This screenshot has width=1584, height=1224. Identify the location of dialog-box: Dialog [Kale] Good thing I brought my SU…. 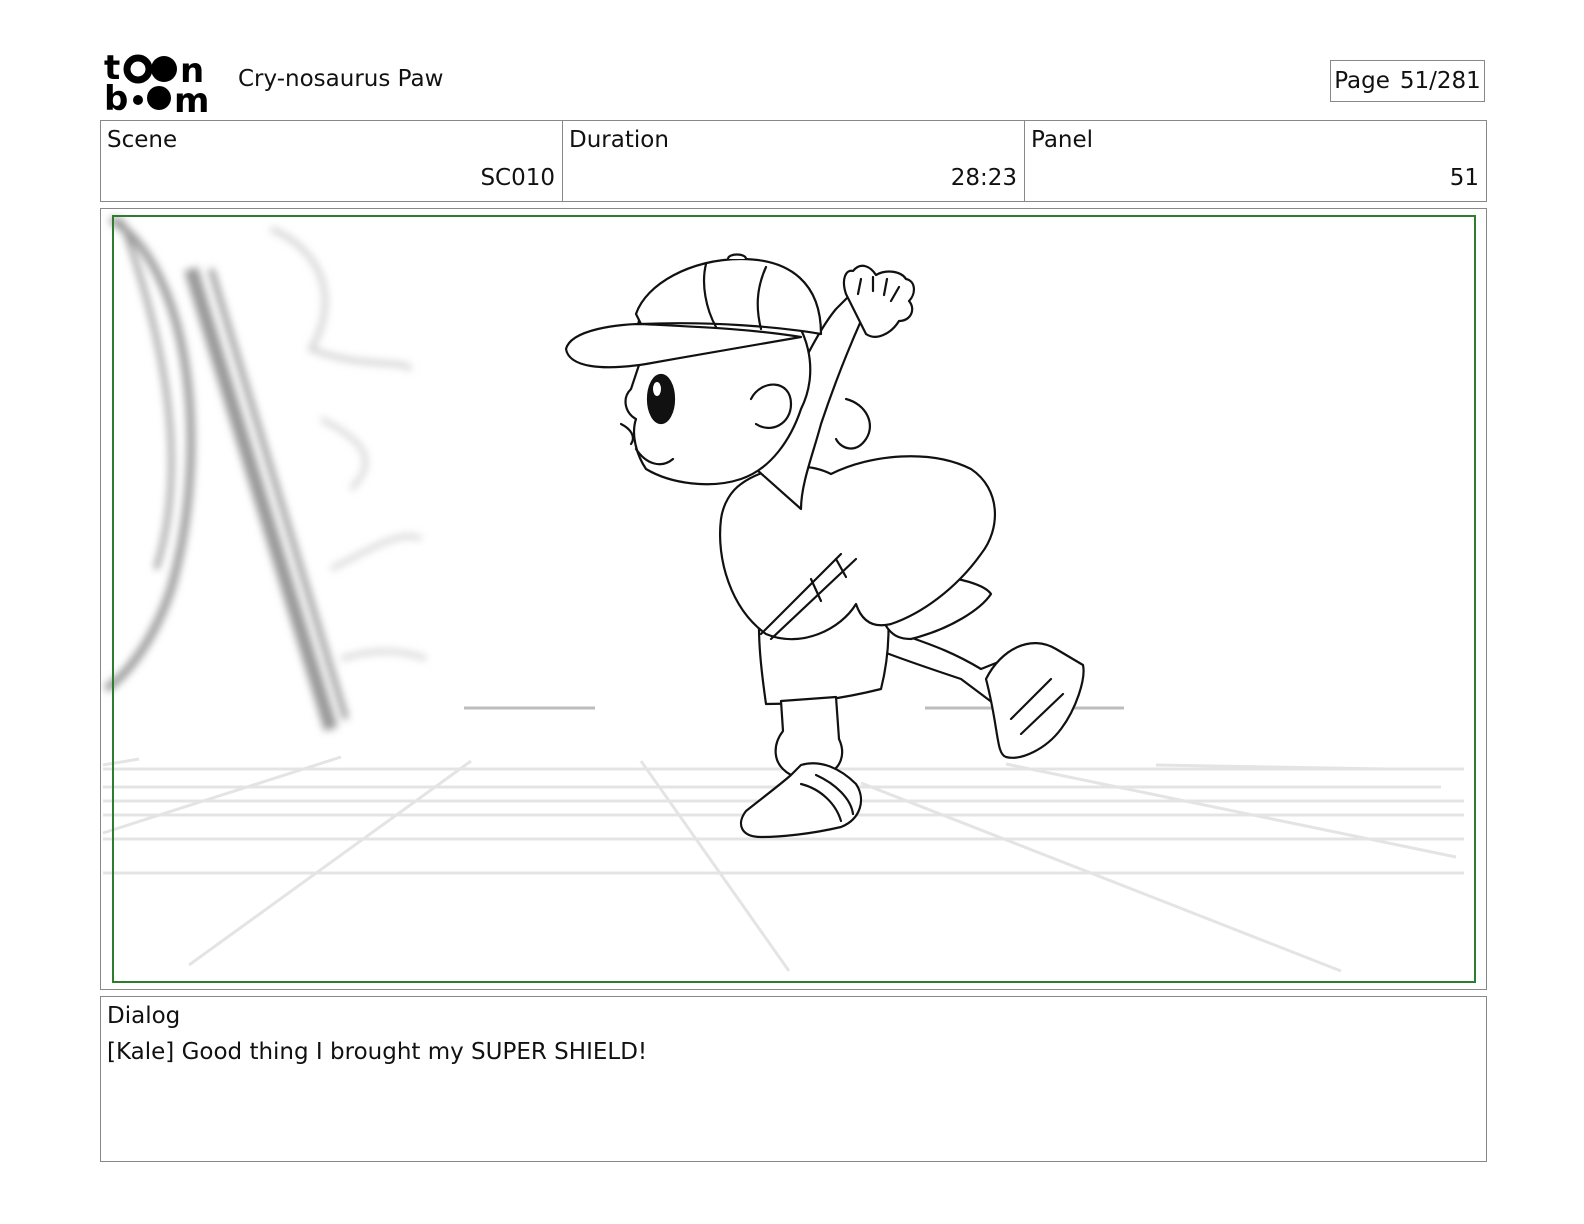
(793, 1079).